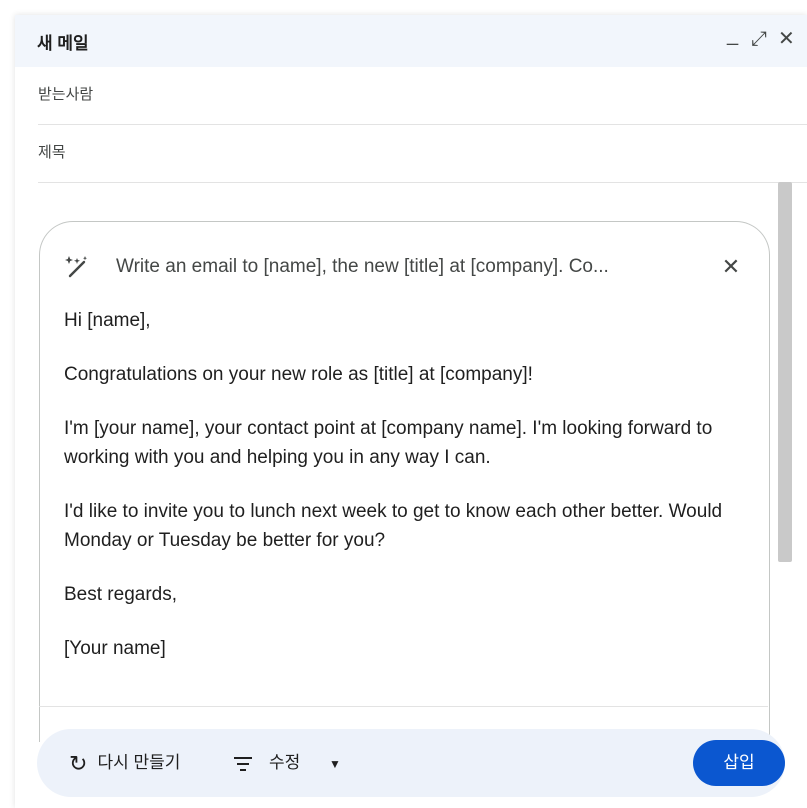  Describe the element at coordinates (411, 41) in the screenshot. I see `compose-title-bar: 새 메일 _ ⤢ ✕` at that location.